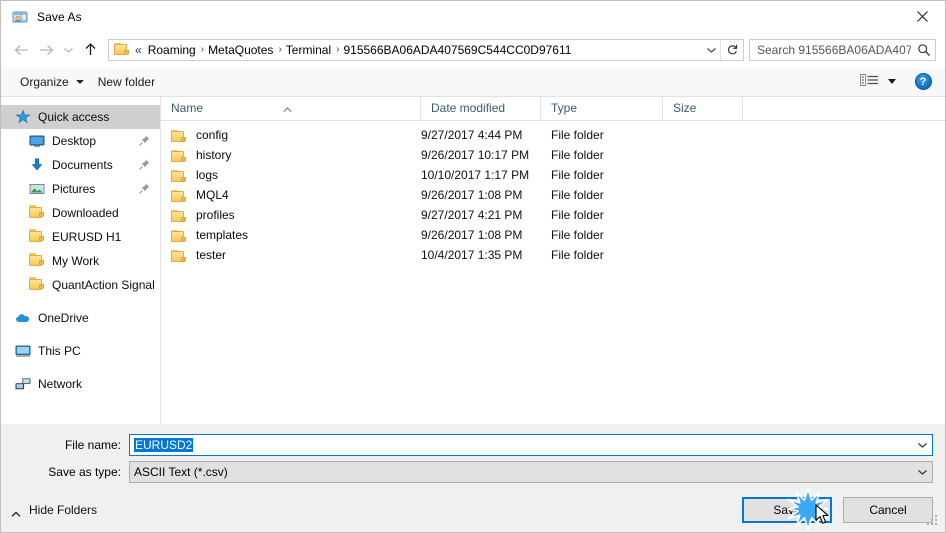  Describe the element at coordinates (831, 49) in the screenshot. I see `search-input` at that location.